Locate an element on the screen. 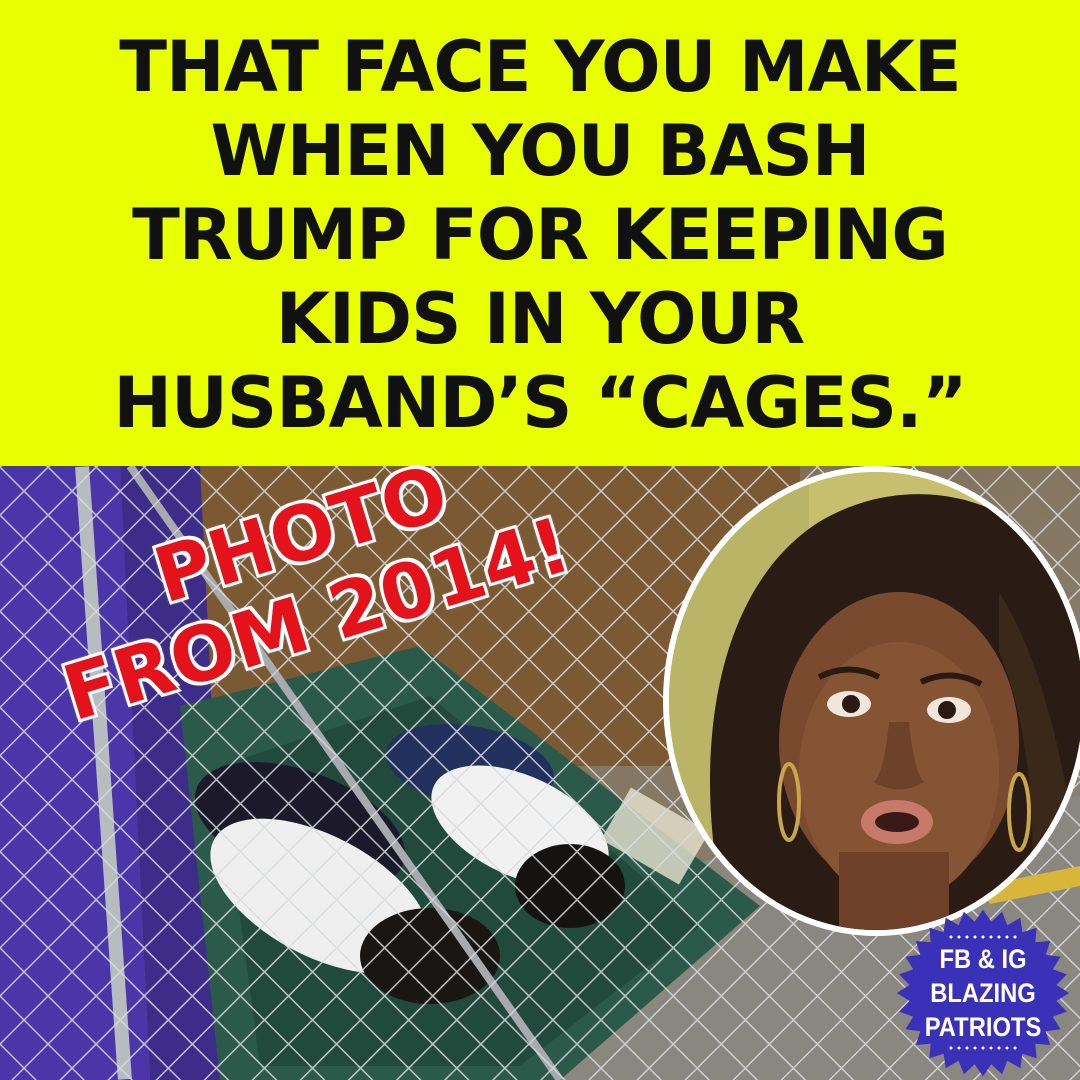 The height and width of the screenshot is (1080, 1080). badge-line-3: PATRIOTS is located at coordinates (983, 1027).